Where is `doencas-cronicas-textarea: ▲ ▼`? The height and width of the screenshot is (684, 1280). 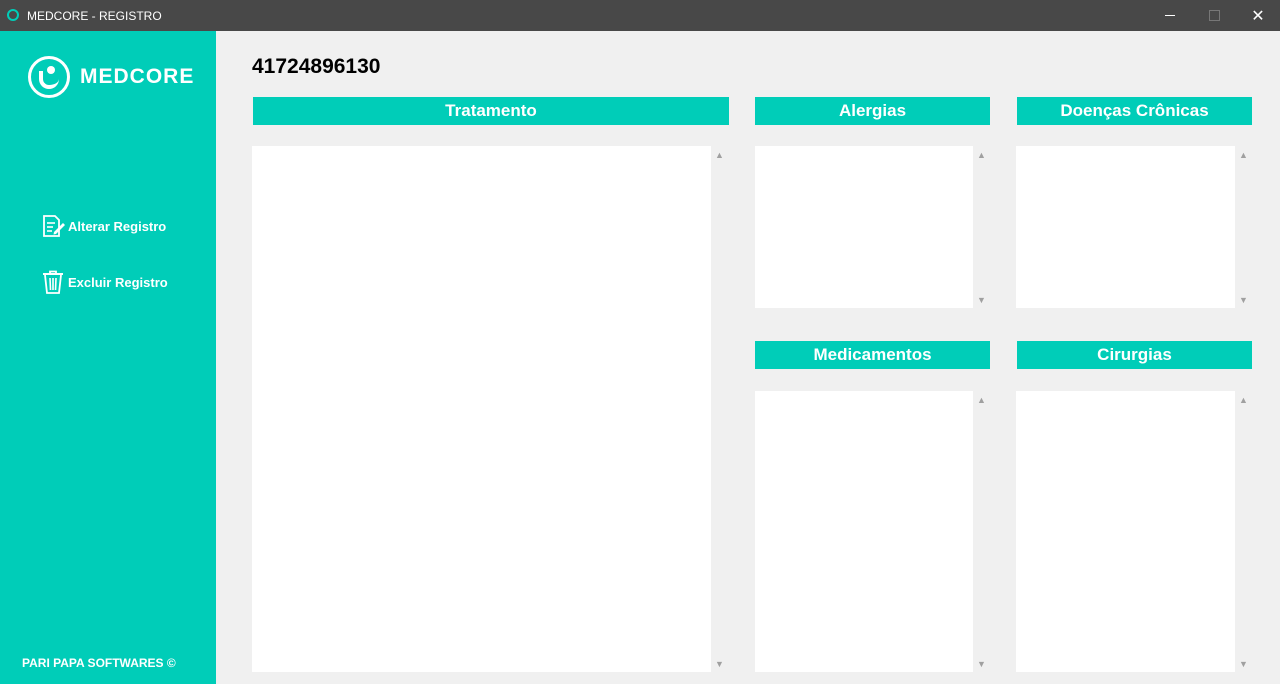 doencas-cronicas-textarea: ▲ ▼ is located at coordinates (1134, 227).